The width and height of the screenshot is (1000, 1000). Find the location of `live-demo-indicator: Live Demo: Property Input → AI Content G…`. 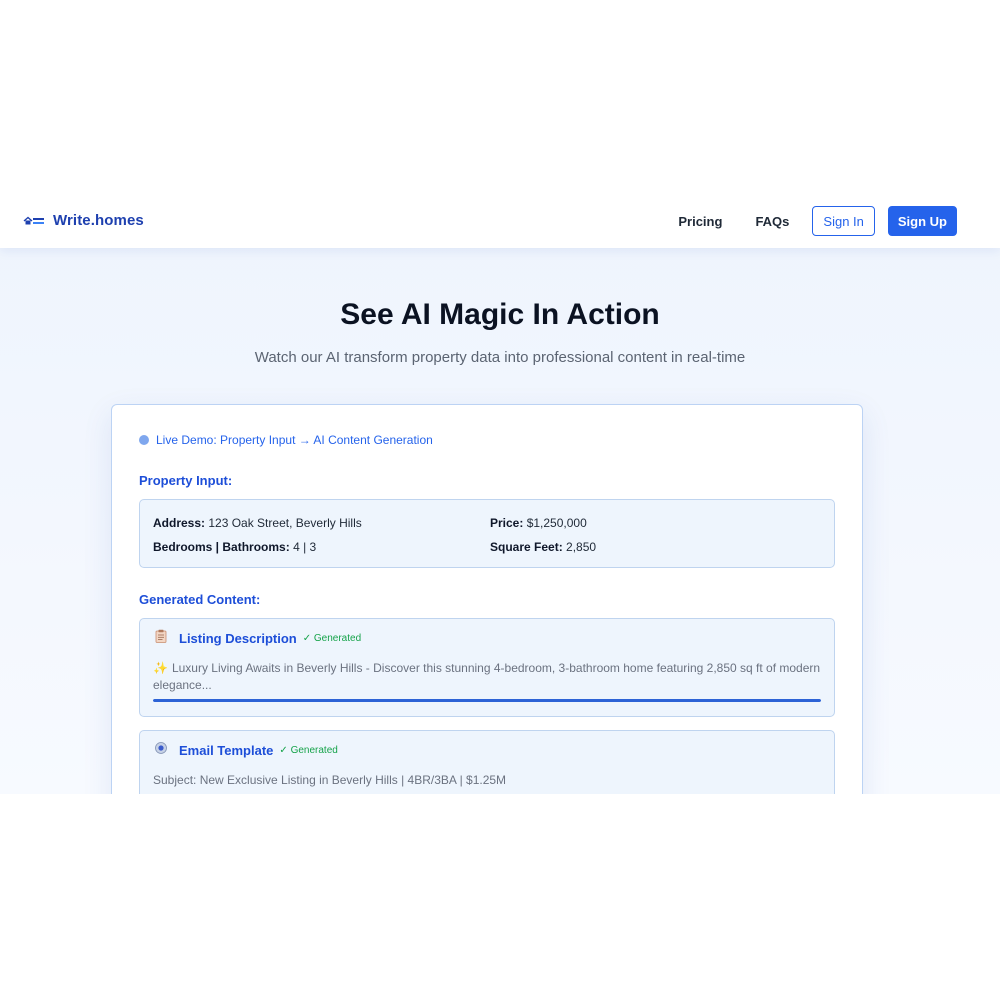

live-demo-indicator: Live Demo: Property Input → AI Content G… is located at coordinates (286, 440).